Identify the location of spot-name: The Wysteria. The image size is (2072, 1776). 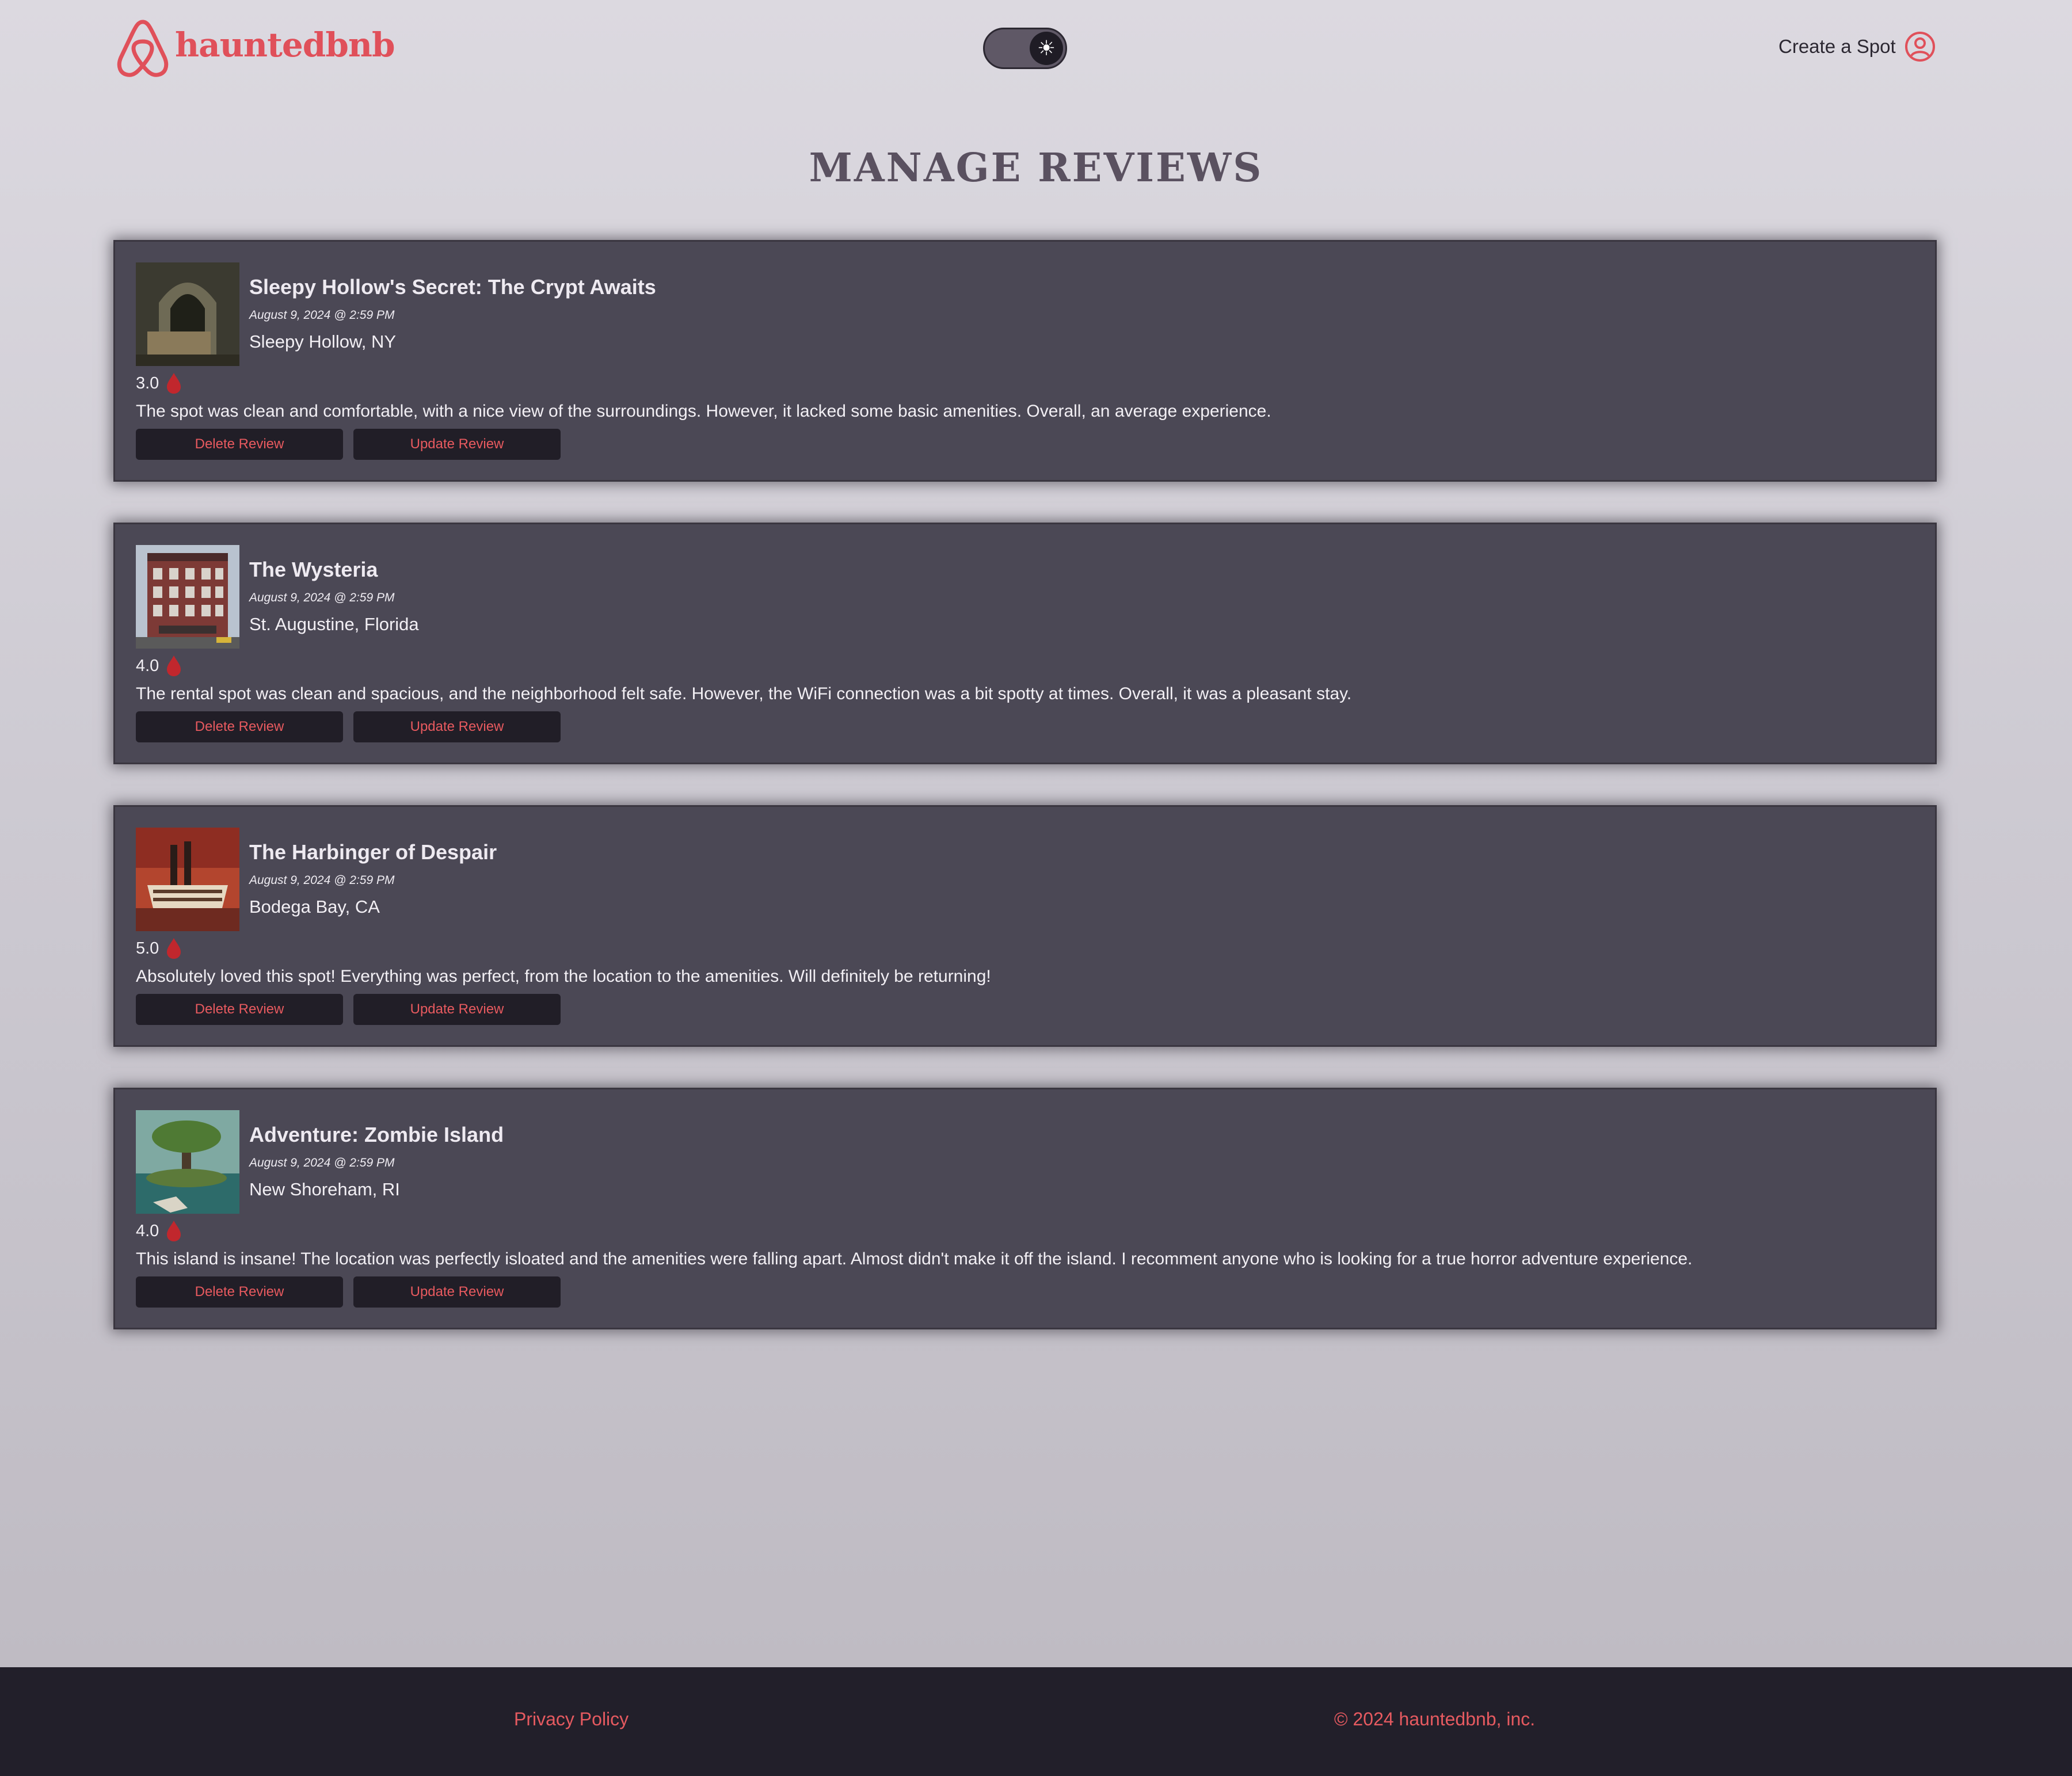
(314, 569).